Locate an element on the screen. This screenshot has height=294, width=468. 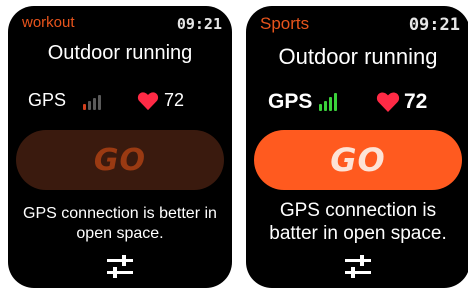
app-name: Sports is located at coordinates (285, 23).